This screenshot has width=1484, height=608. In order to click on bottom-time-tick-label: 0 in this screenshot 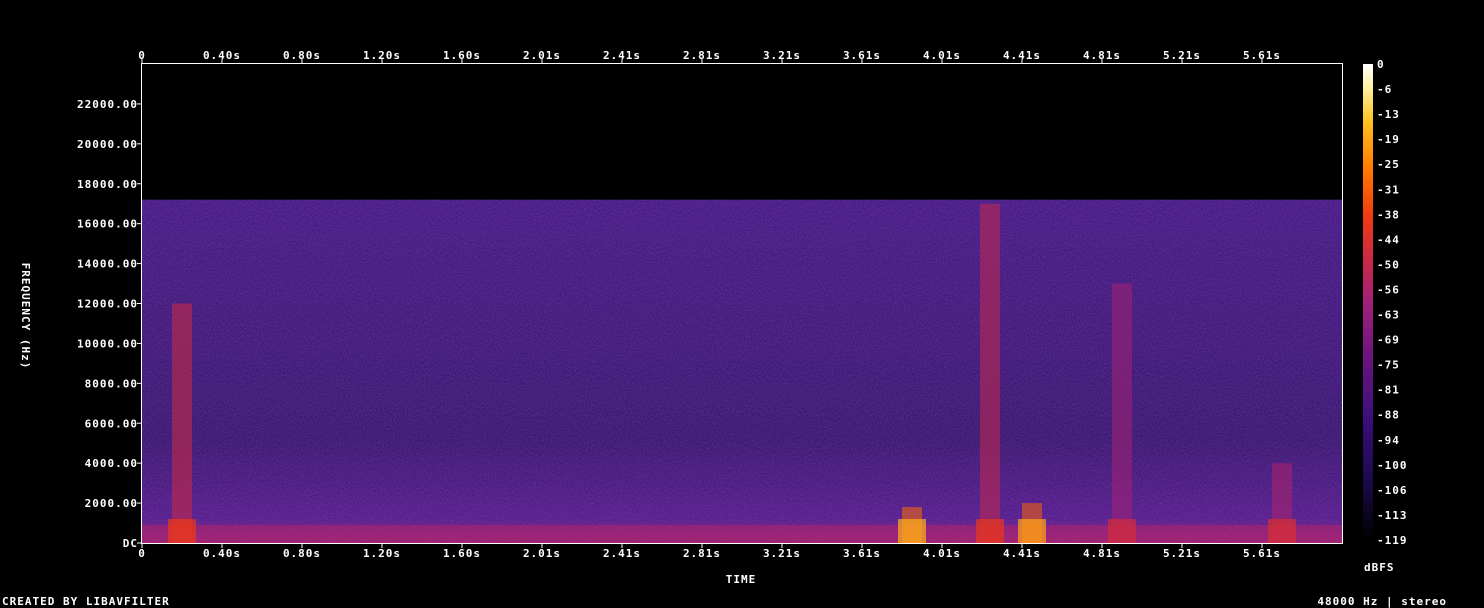, I will do `click(142, 553)`.